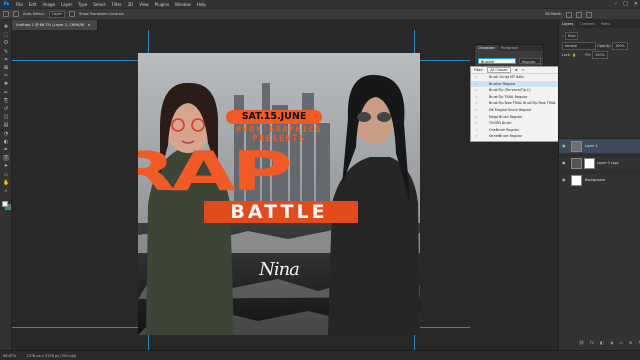 This screenshot has height=360, width=640. I want to click on blur-tool-icon: ◔, so click(6, 134).